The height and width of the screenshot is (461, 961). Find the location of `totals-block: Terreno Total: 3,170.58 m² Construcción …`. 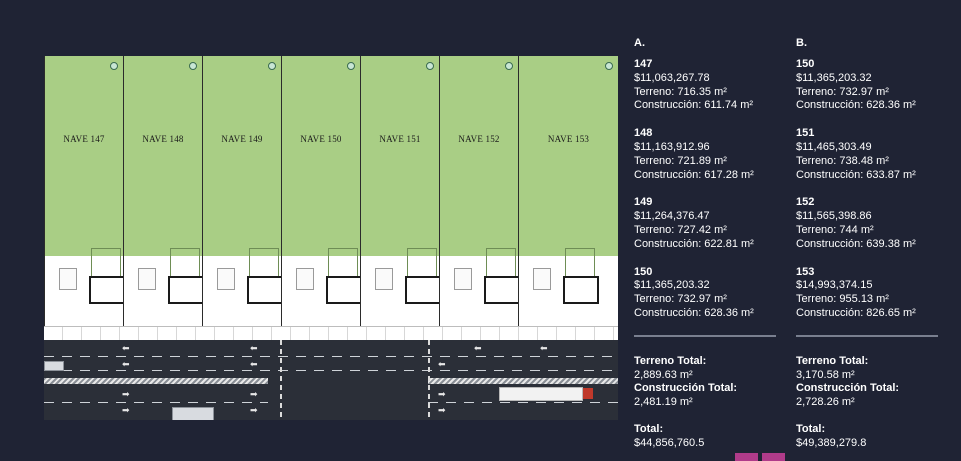

totals-block: Terreno Total: 3,170.58 m² Construcción … is located at coordinates (867, 403).